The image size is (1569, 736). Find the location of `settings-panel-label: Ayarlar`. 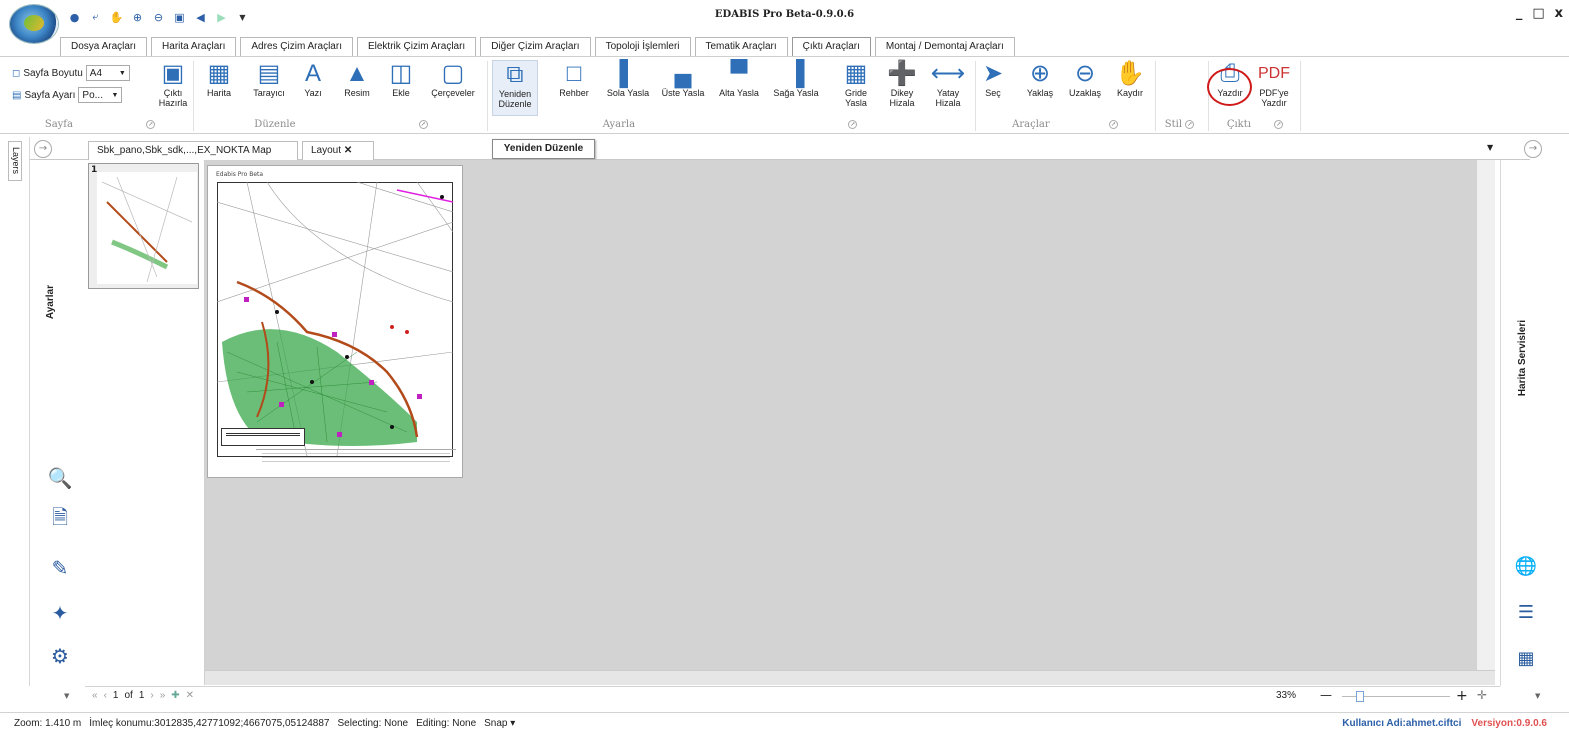

settings-panel-label: Ayarlar is located at coordinates (50, 302).